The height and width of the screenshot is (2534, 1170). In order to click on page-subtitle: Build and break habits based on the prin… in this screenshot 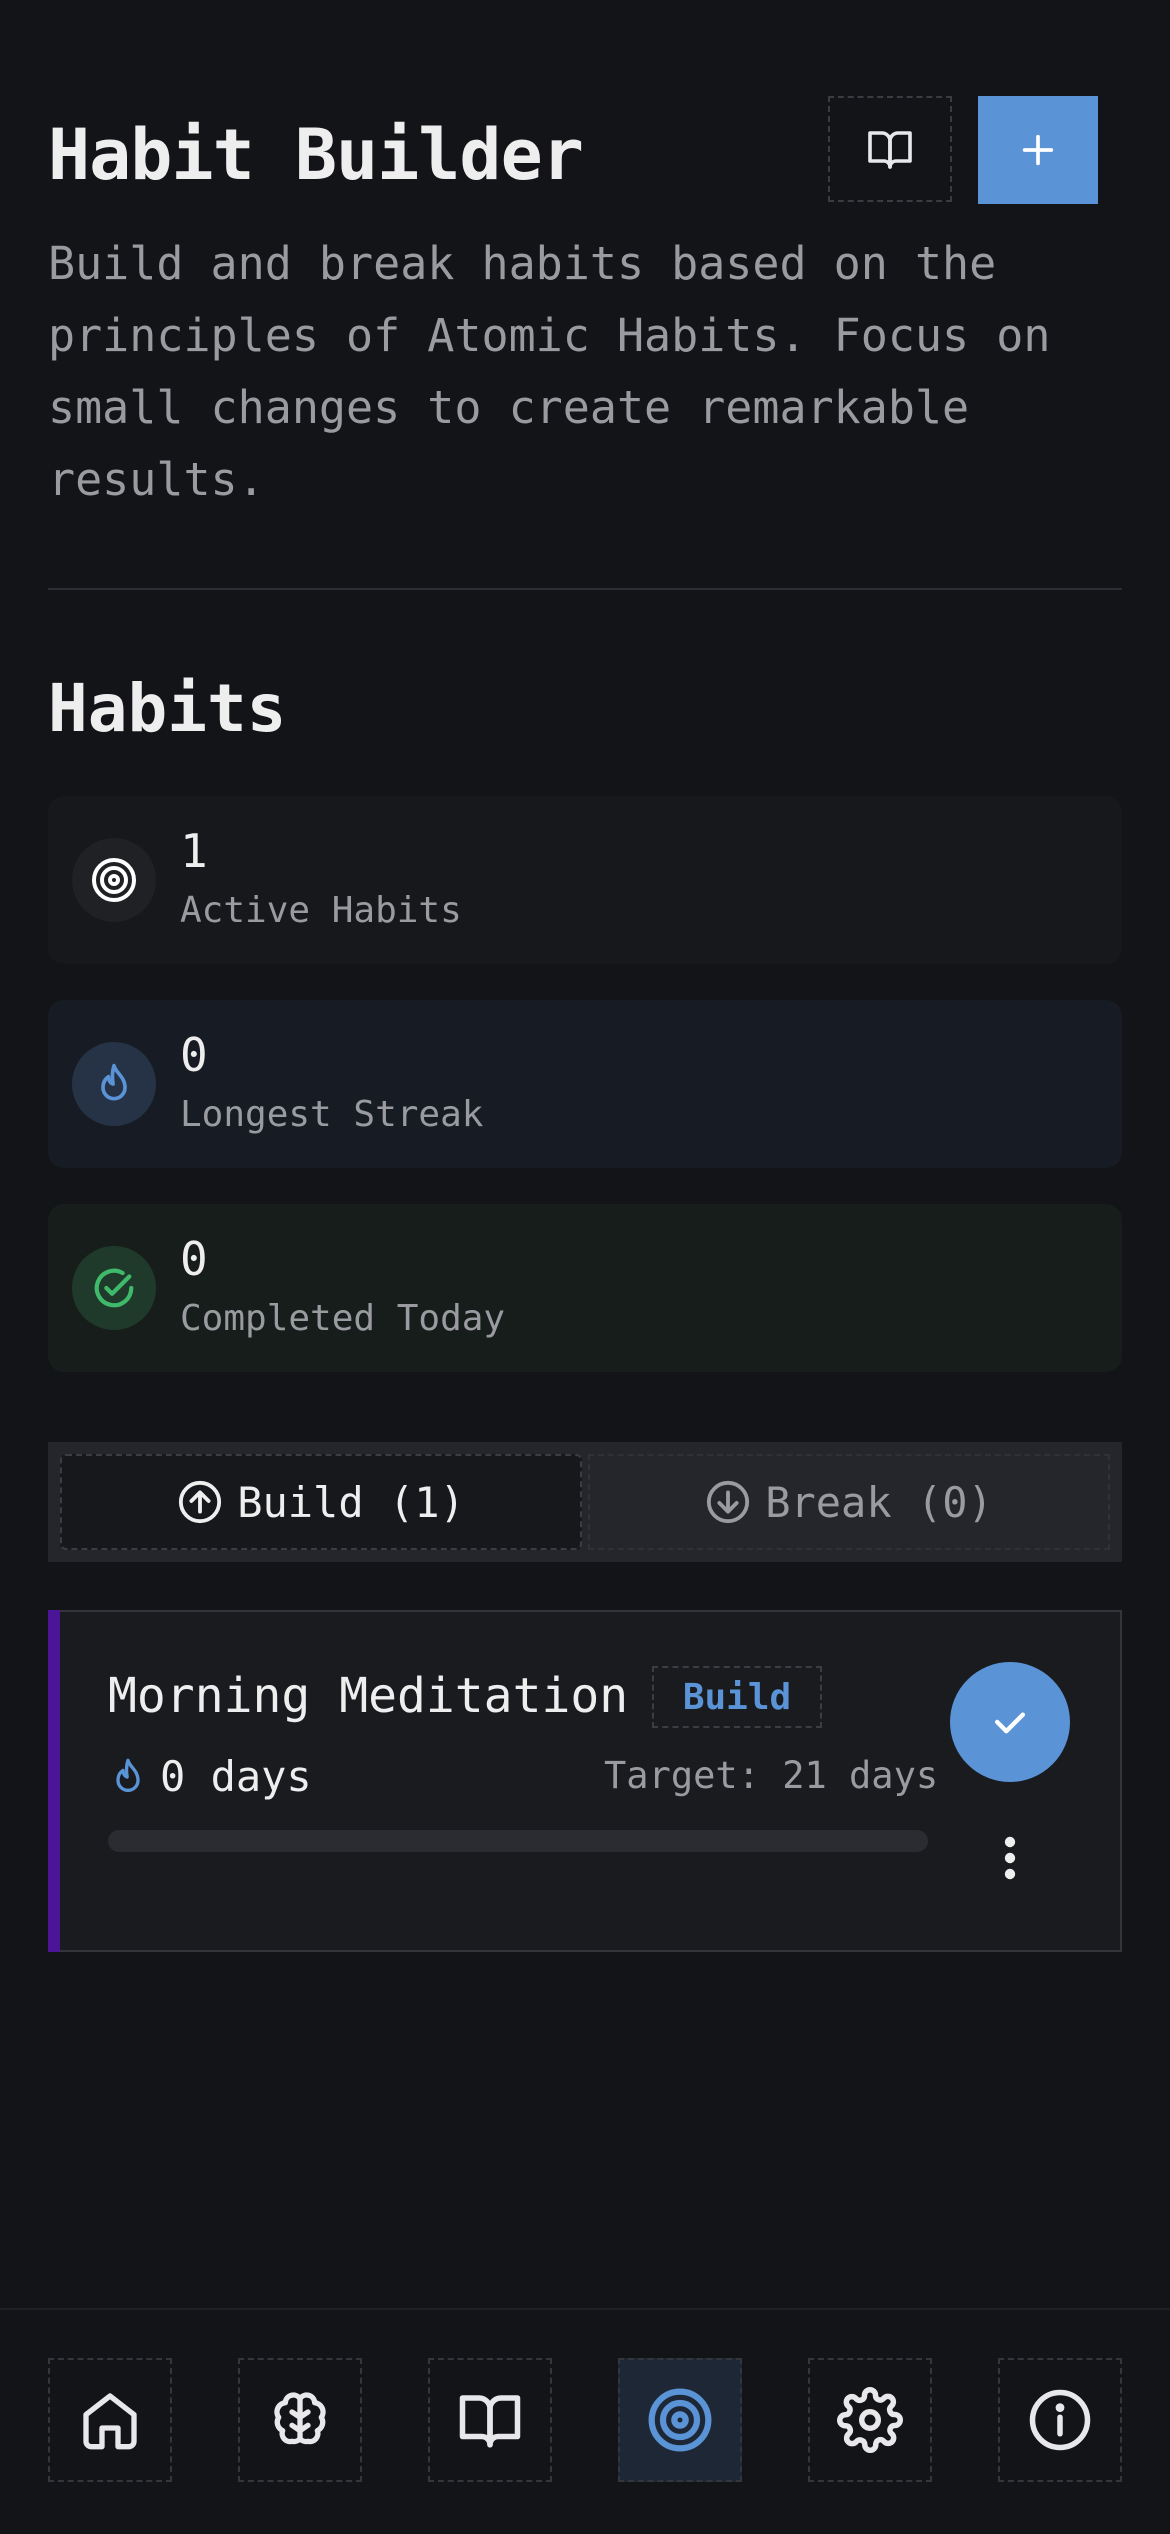, I will do `click(549, 371)`.